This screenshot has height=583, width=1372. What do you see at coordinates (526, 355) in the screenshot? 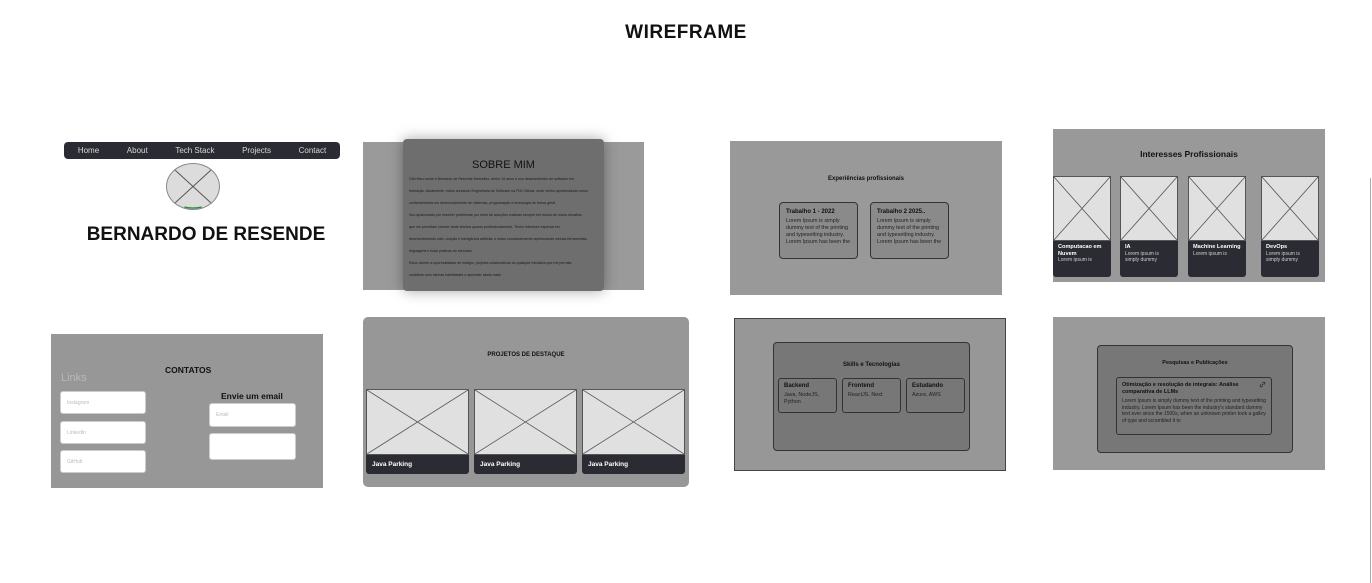
I see `projects-title: PROJETOS DE DESTAQUE` at bounding box center [526, 355].